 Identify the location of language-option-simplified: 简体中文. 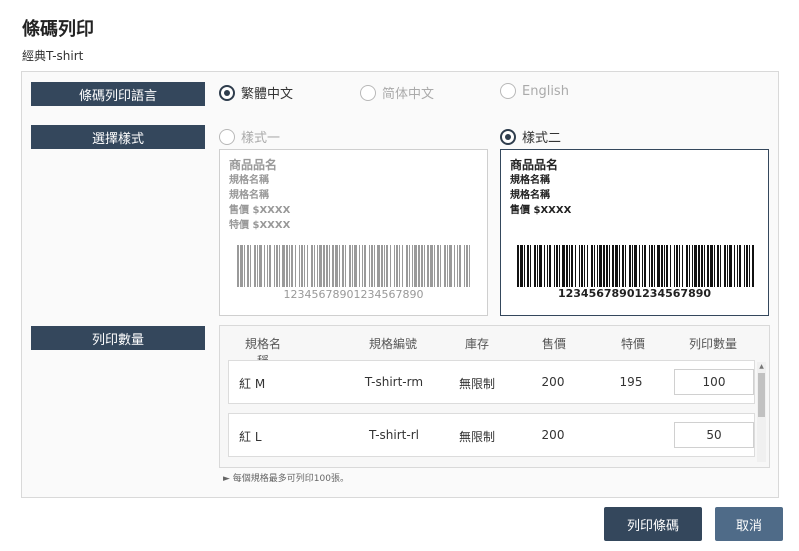
(397, 92).